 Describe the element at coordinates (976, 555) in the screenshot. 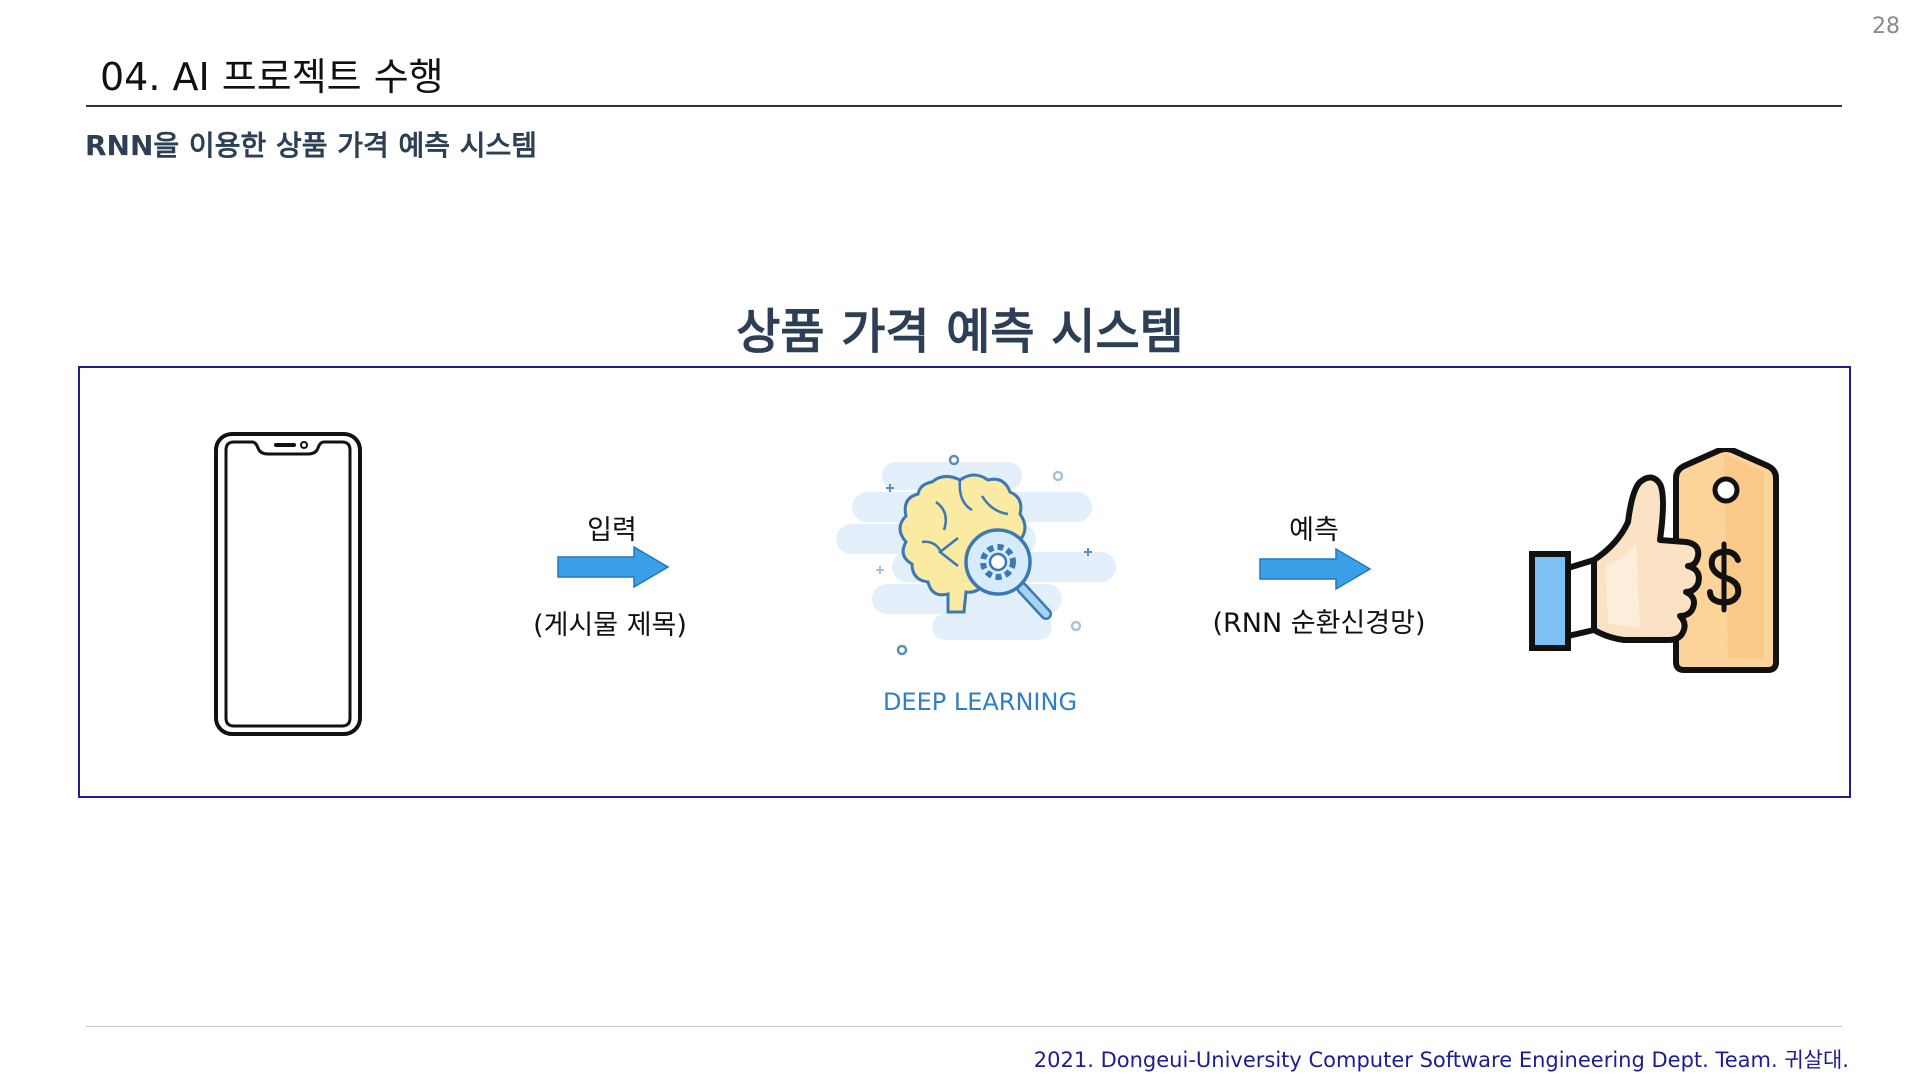

I see `brain-search-icon` at that location.